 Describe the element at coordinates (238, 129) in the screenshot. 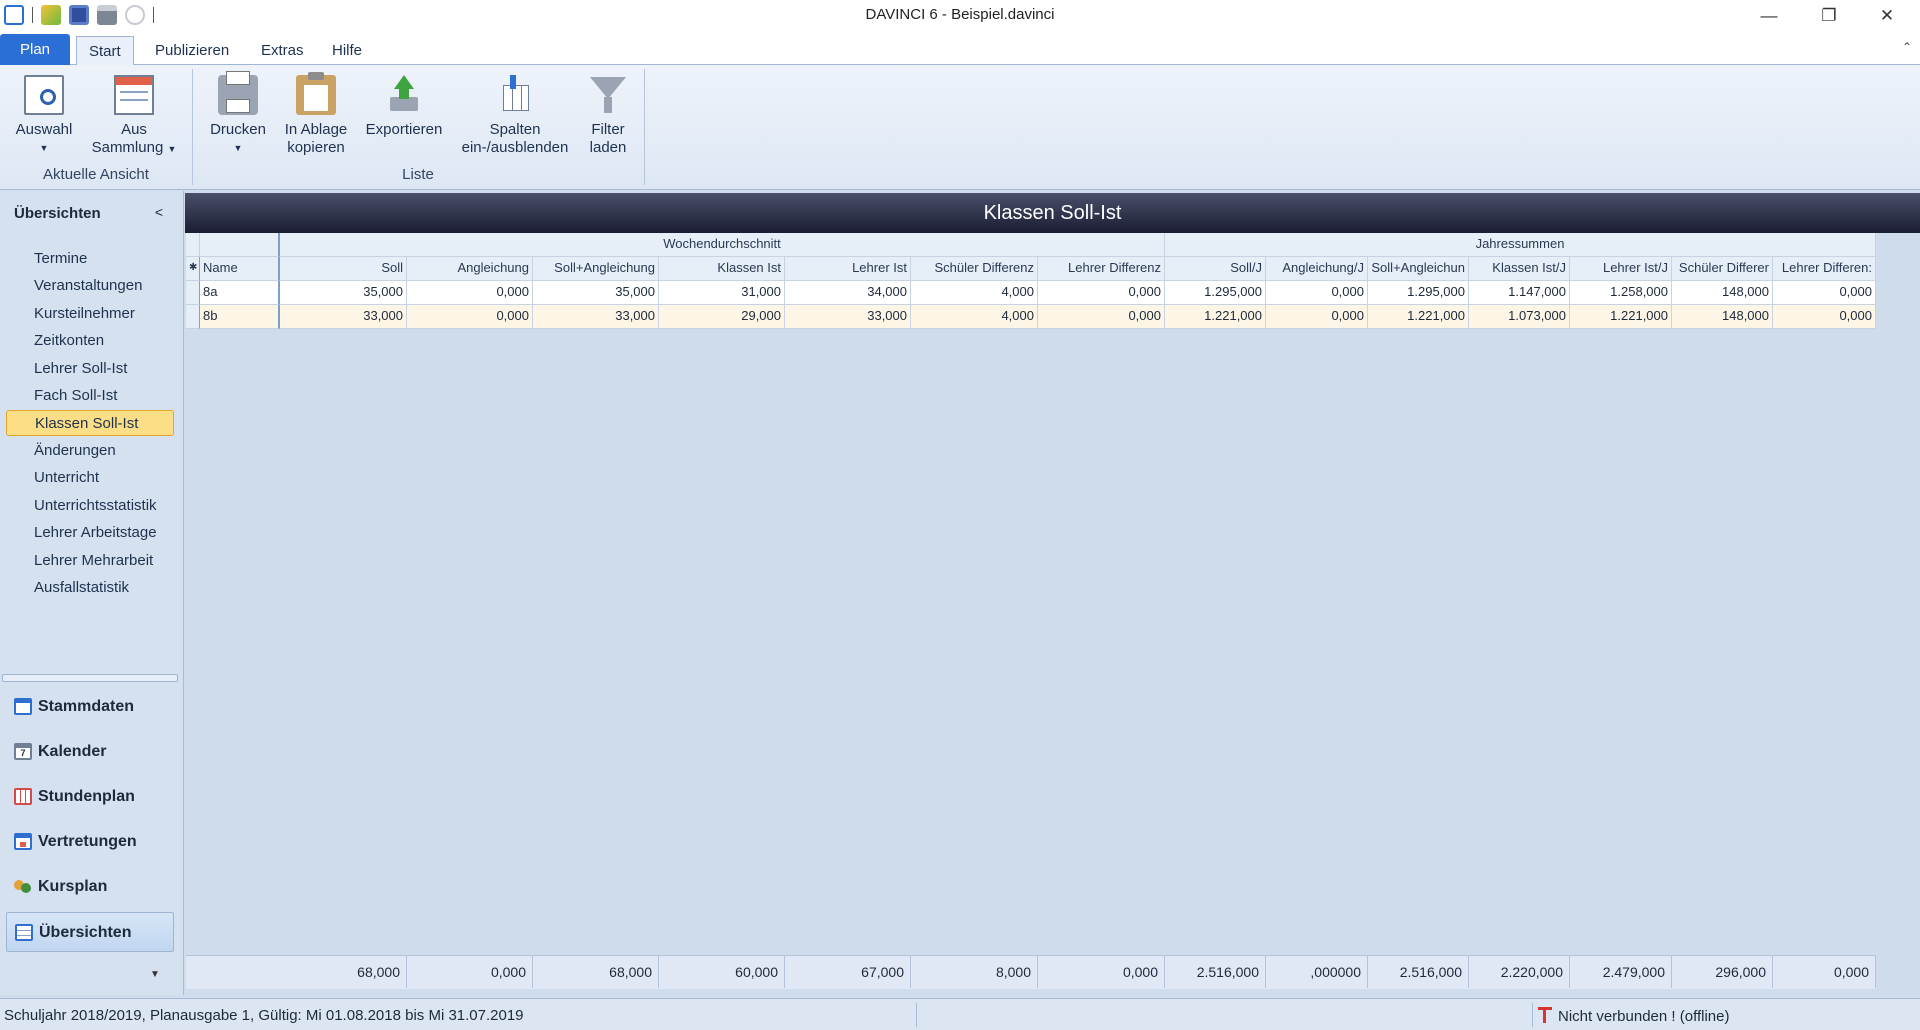

I see `drucken-label: Drucken` at that location.